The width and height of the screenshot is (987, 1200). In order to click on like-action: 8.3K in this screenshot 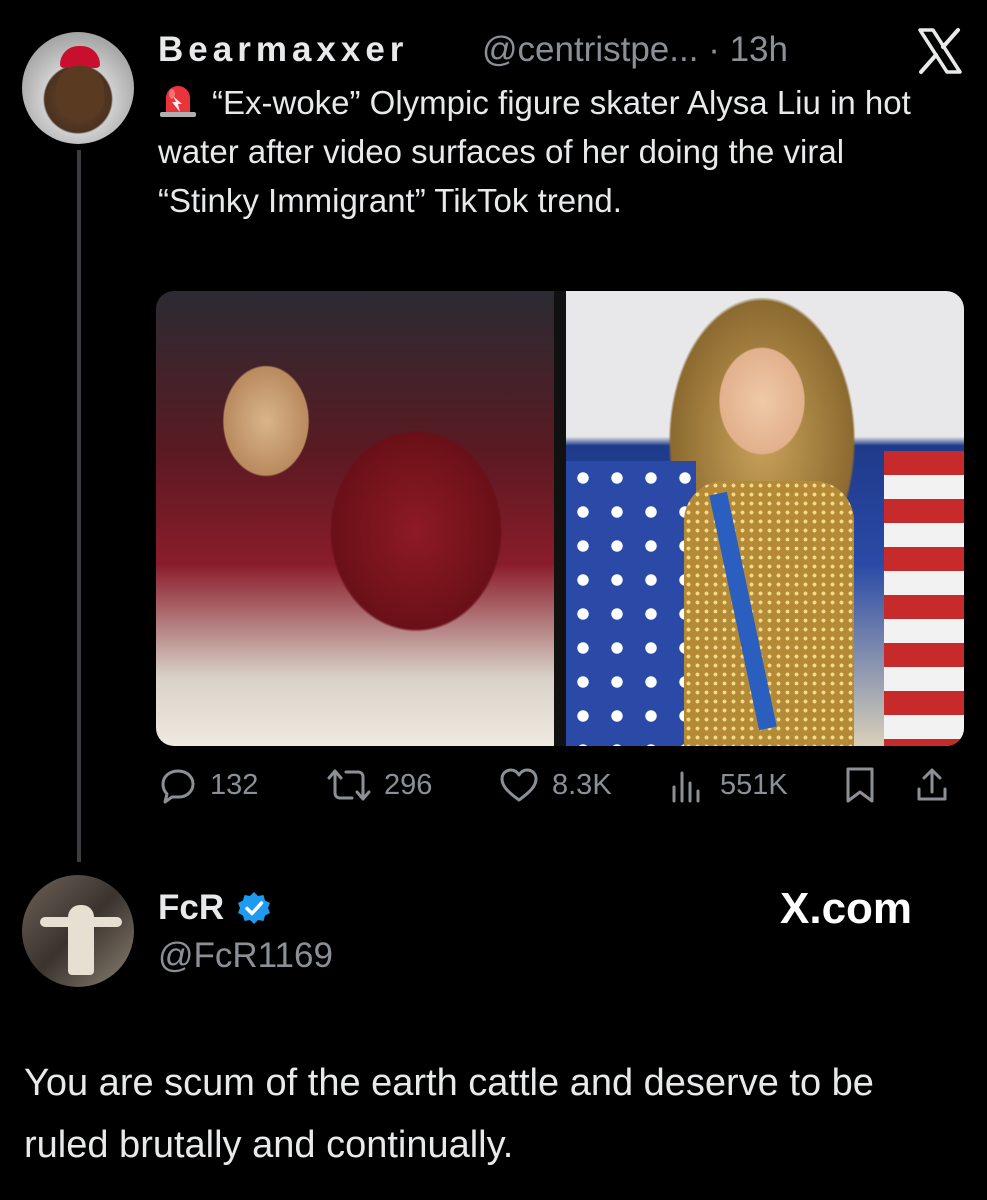, I will do `click(555, 785)`.